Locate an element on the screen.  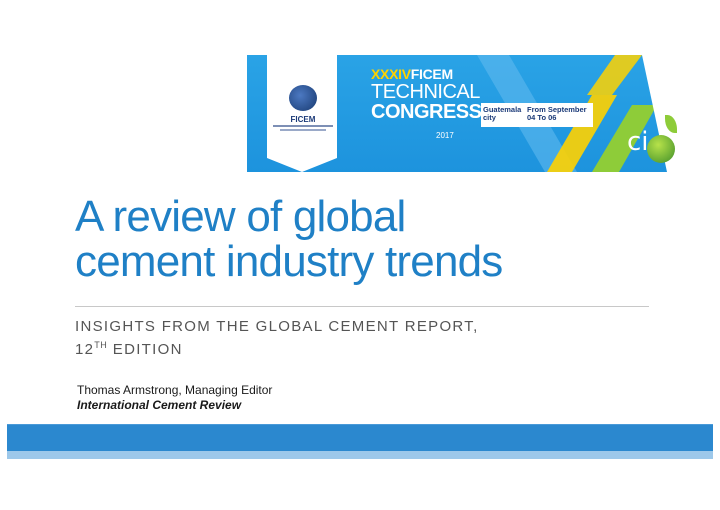
ficem-logo-text: FICEM is located at coordinates (303, 119).